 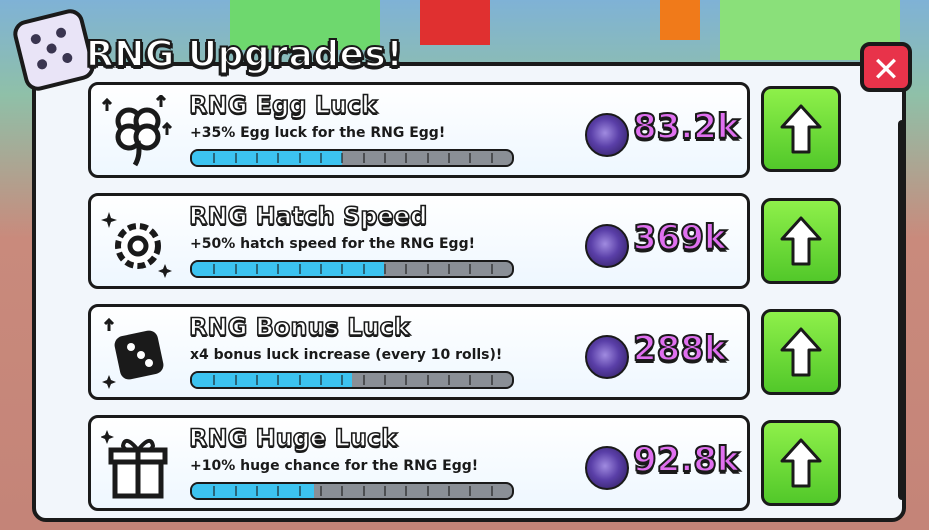 I want to click on upgrade-description: +10% huge chance for the RNG Egg!, so click(x=334, y=466).